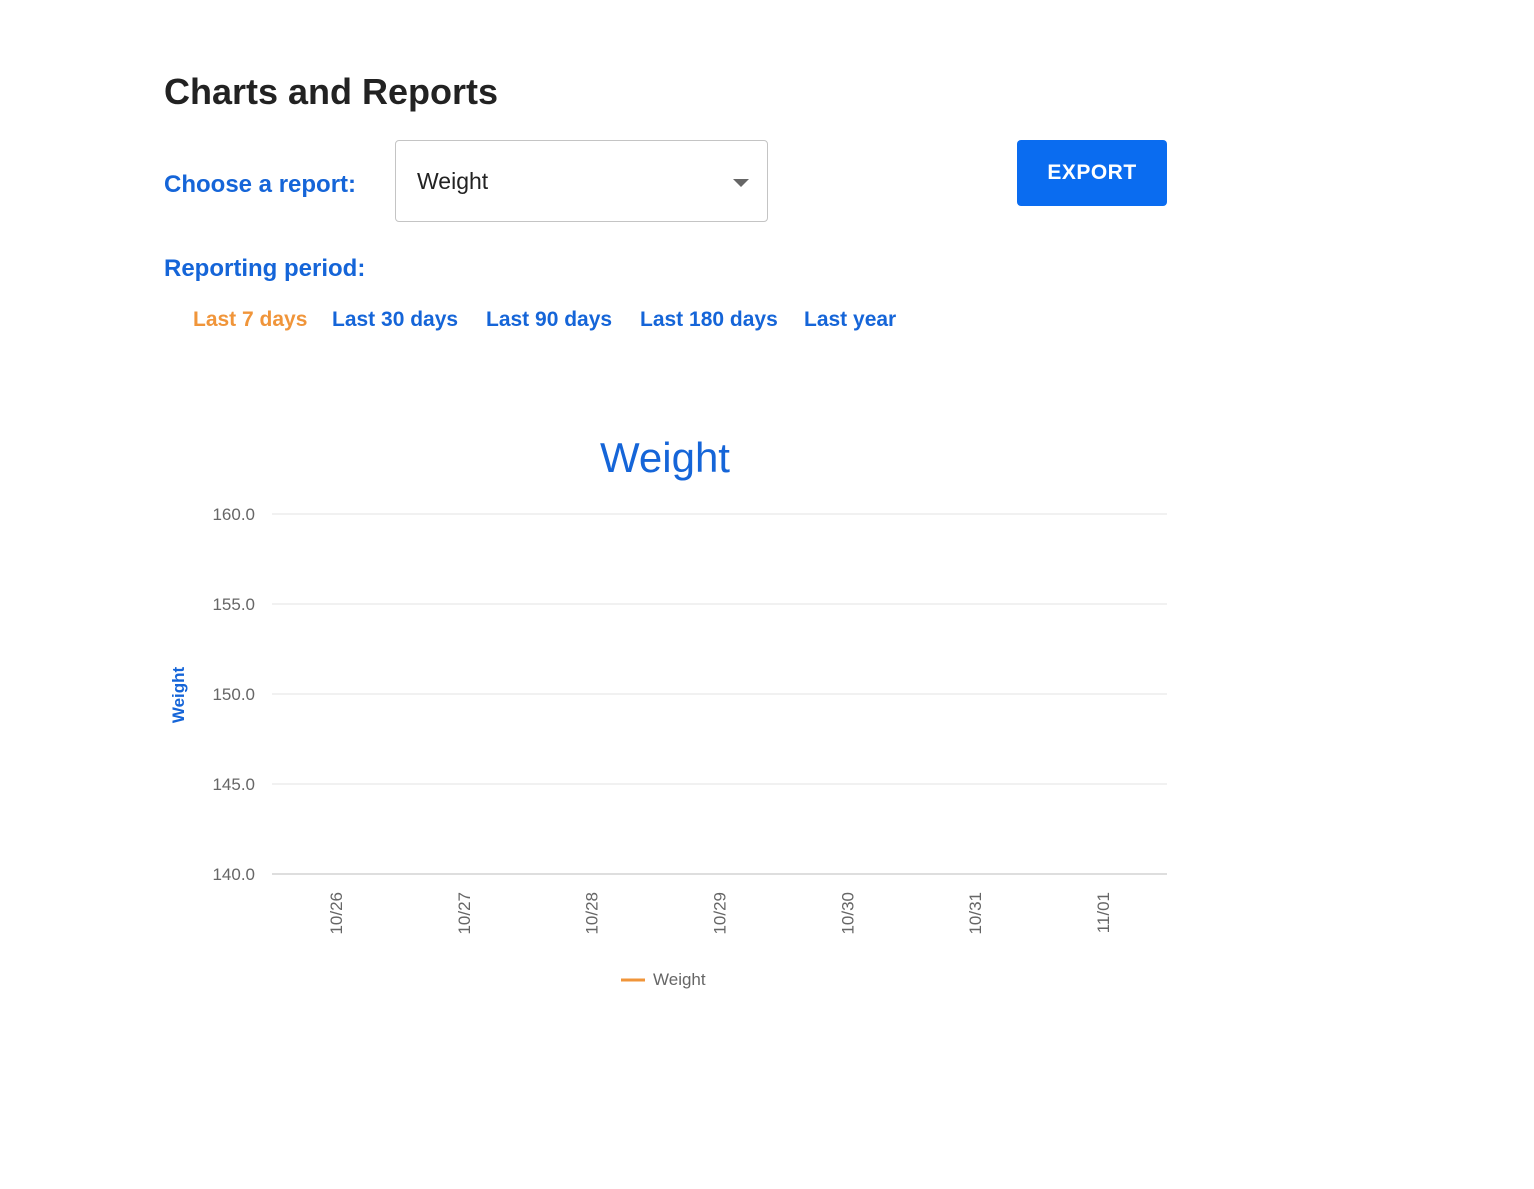 The image size is (1534, 1189). I want to click on chart-title: Weight, so click(665, 457).